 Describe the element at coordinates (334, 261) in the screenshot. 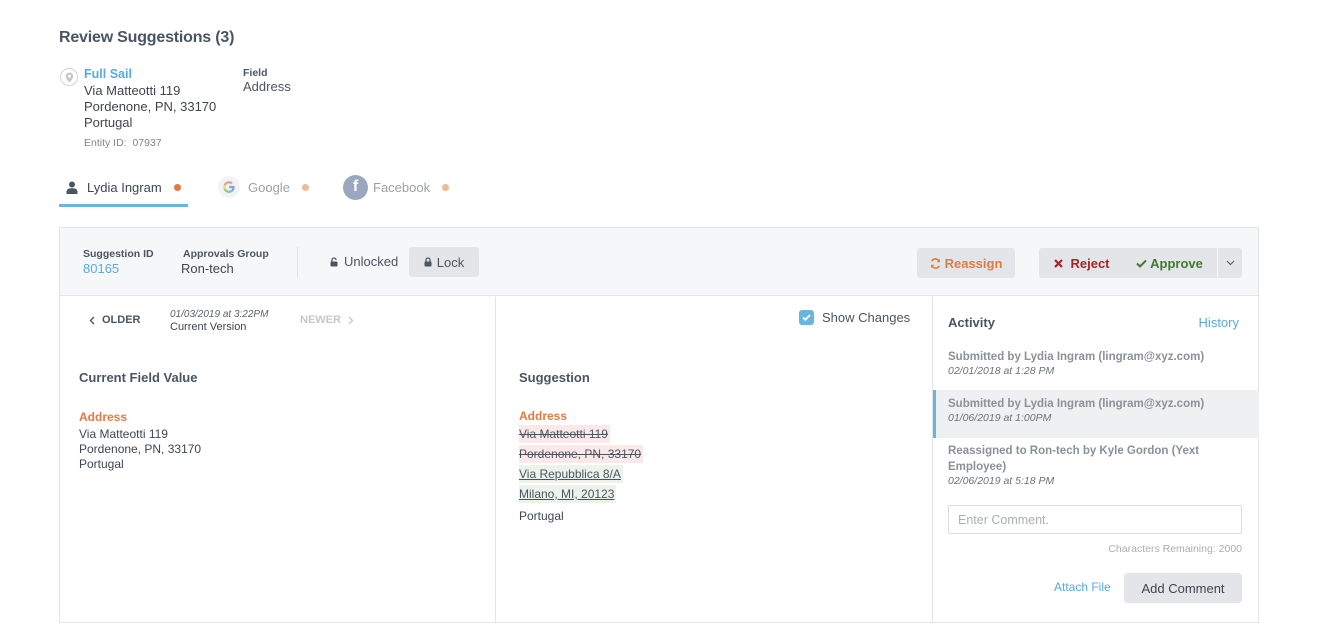

I see `unlocked-icon` at that location.